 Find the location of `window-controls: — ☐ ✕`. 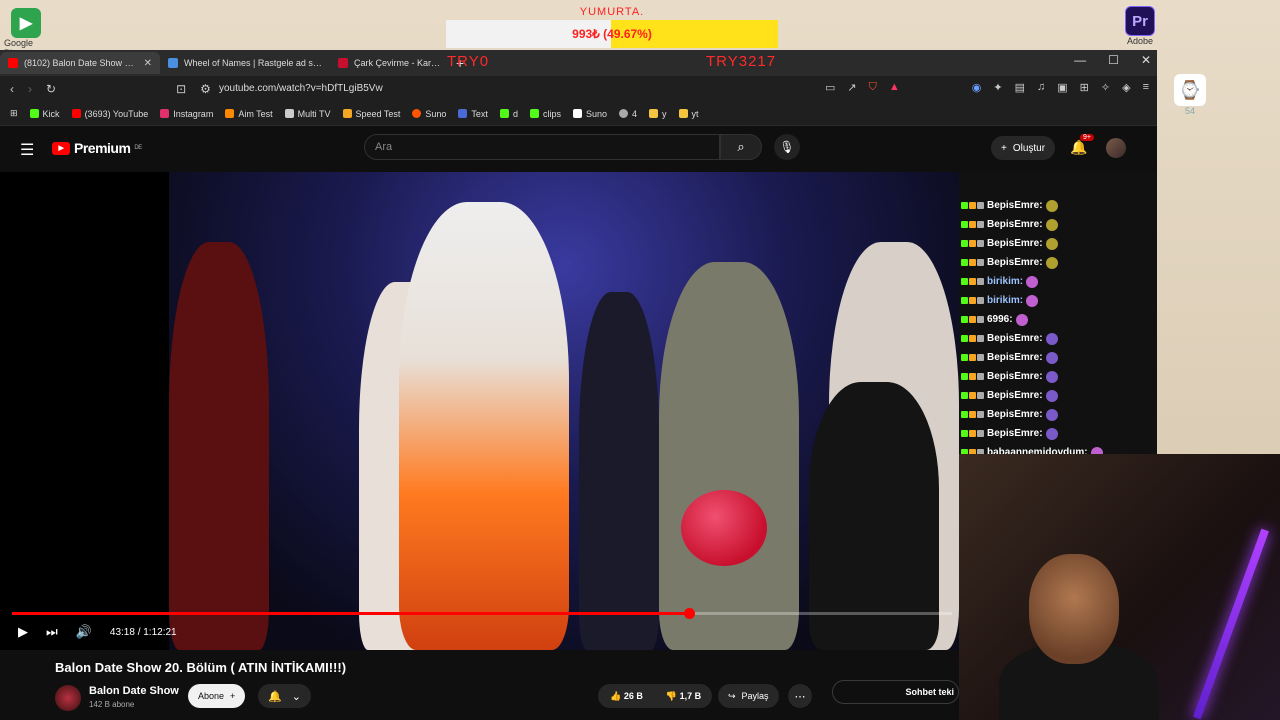

window-controls: — ☐ ✕ is located at coordinates (1112, 60).